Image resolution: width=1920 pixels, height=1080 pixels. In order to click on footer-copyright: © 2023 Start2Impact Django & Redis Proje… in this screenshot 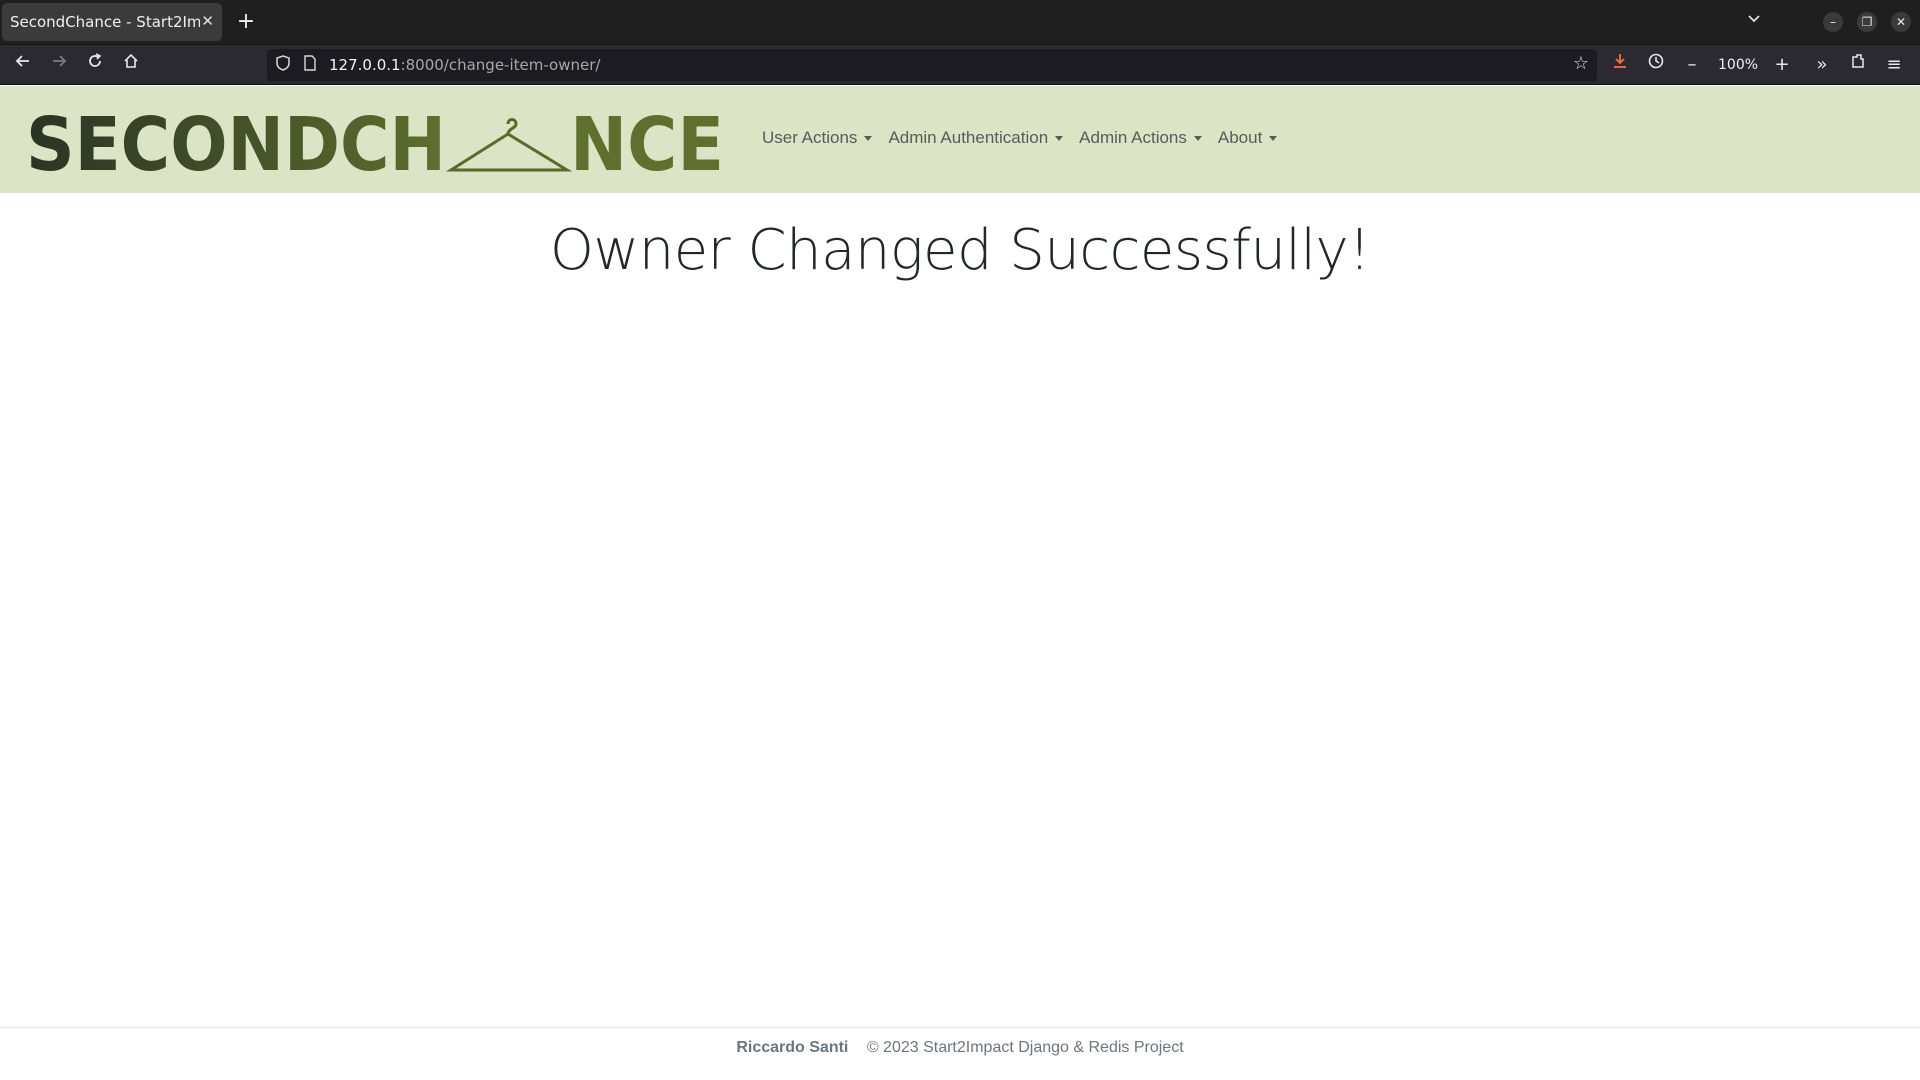, I will do `click(1025, 1047)`.